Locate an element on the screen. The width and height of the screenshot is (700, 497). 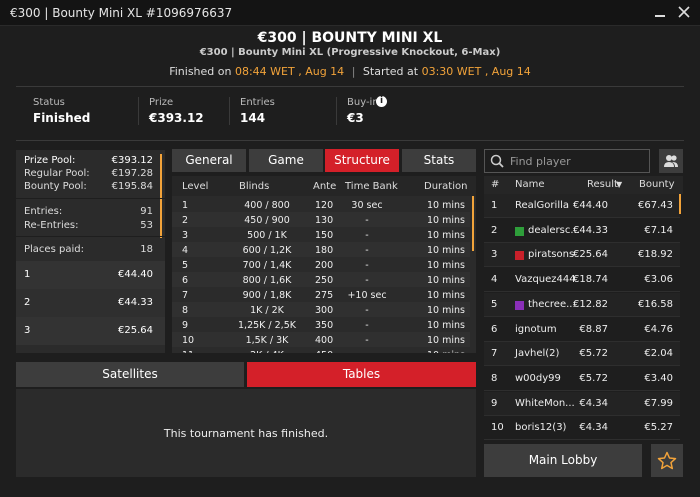
close-icon is located at coordinates (684, 12).